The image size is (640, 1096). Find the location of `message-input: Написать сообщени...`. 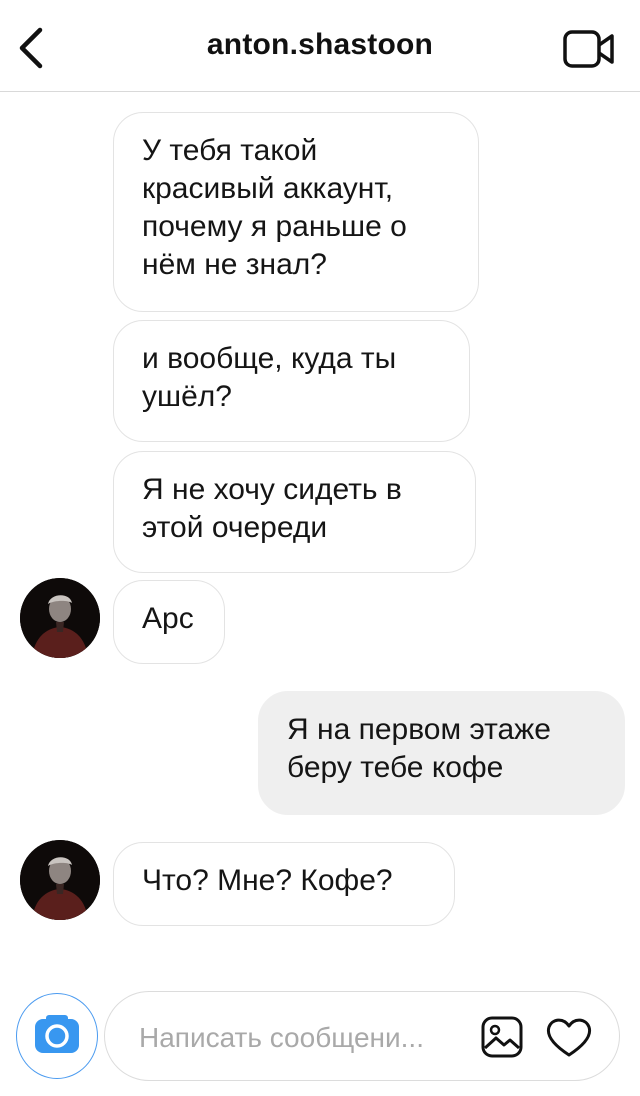

message-input: Написать сообщени... is located at coordinates (281, 1038).